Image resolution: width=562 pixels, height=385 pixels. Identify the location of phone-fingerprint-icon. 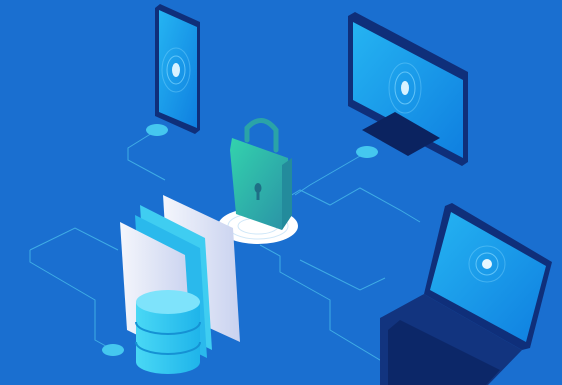
(176, 70).